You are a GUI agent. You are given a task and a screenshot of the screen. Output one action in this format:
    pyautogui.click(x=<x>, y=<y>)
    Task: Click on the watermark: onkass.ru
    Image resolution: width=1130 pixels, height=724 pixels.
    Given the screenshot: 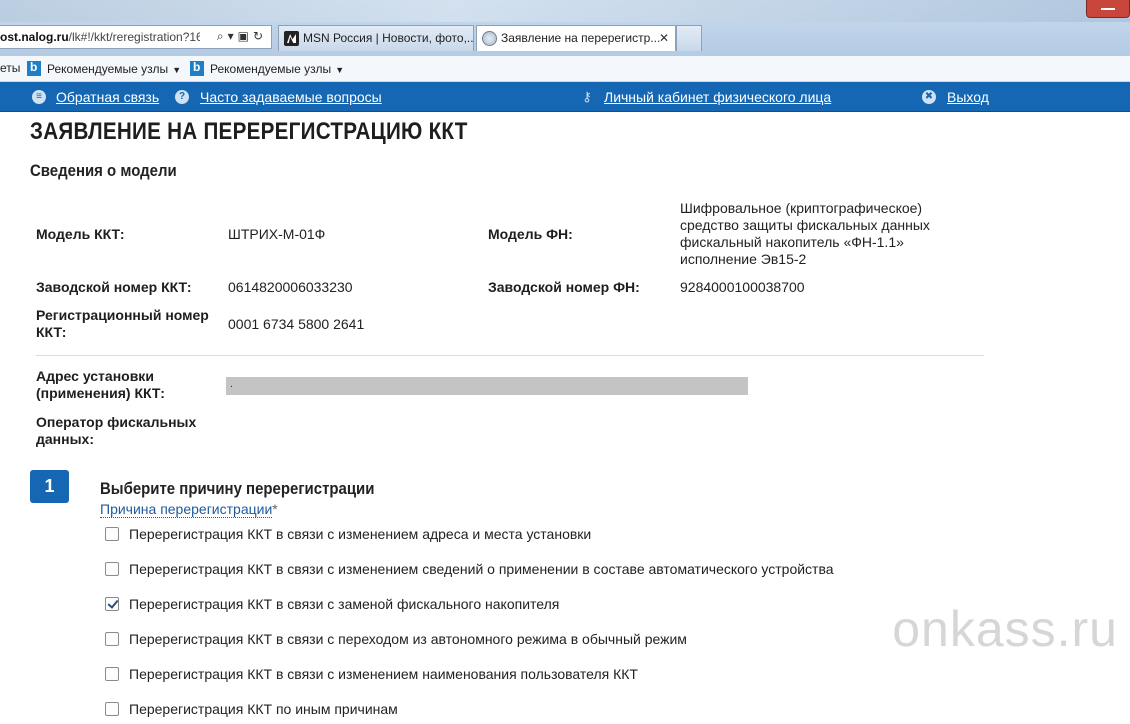 What is the action you would take?
    pyautogui.click(x=1005, y=629)
    